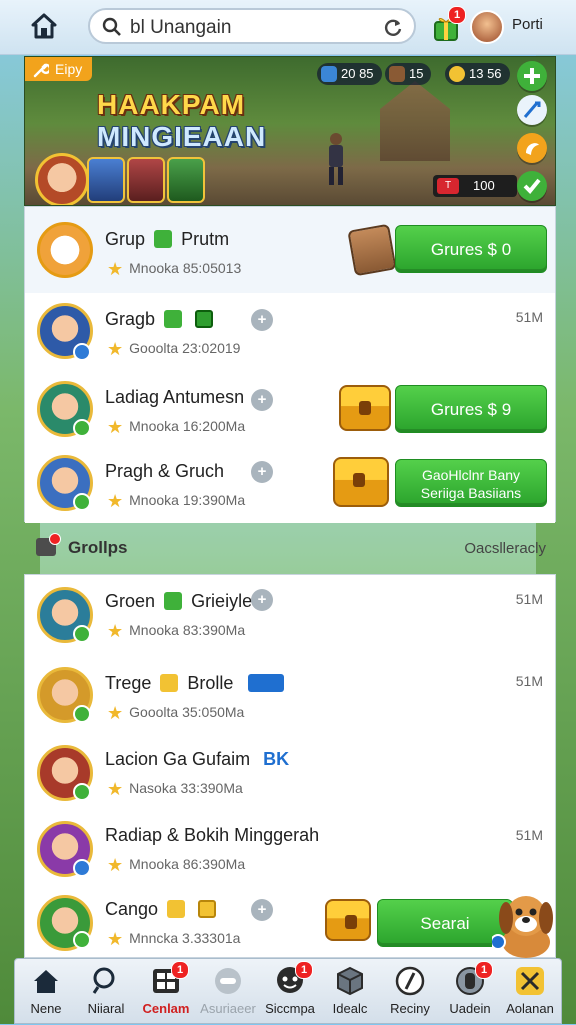 This screenshot has height=1025, width=576. I want to click on nav-badge: 1, so click(484, 970).